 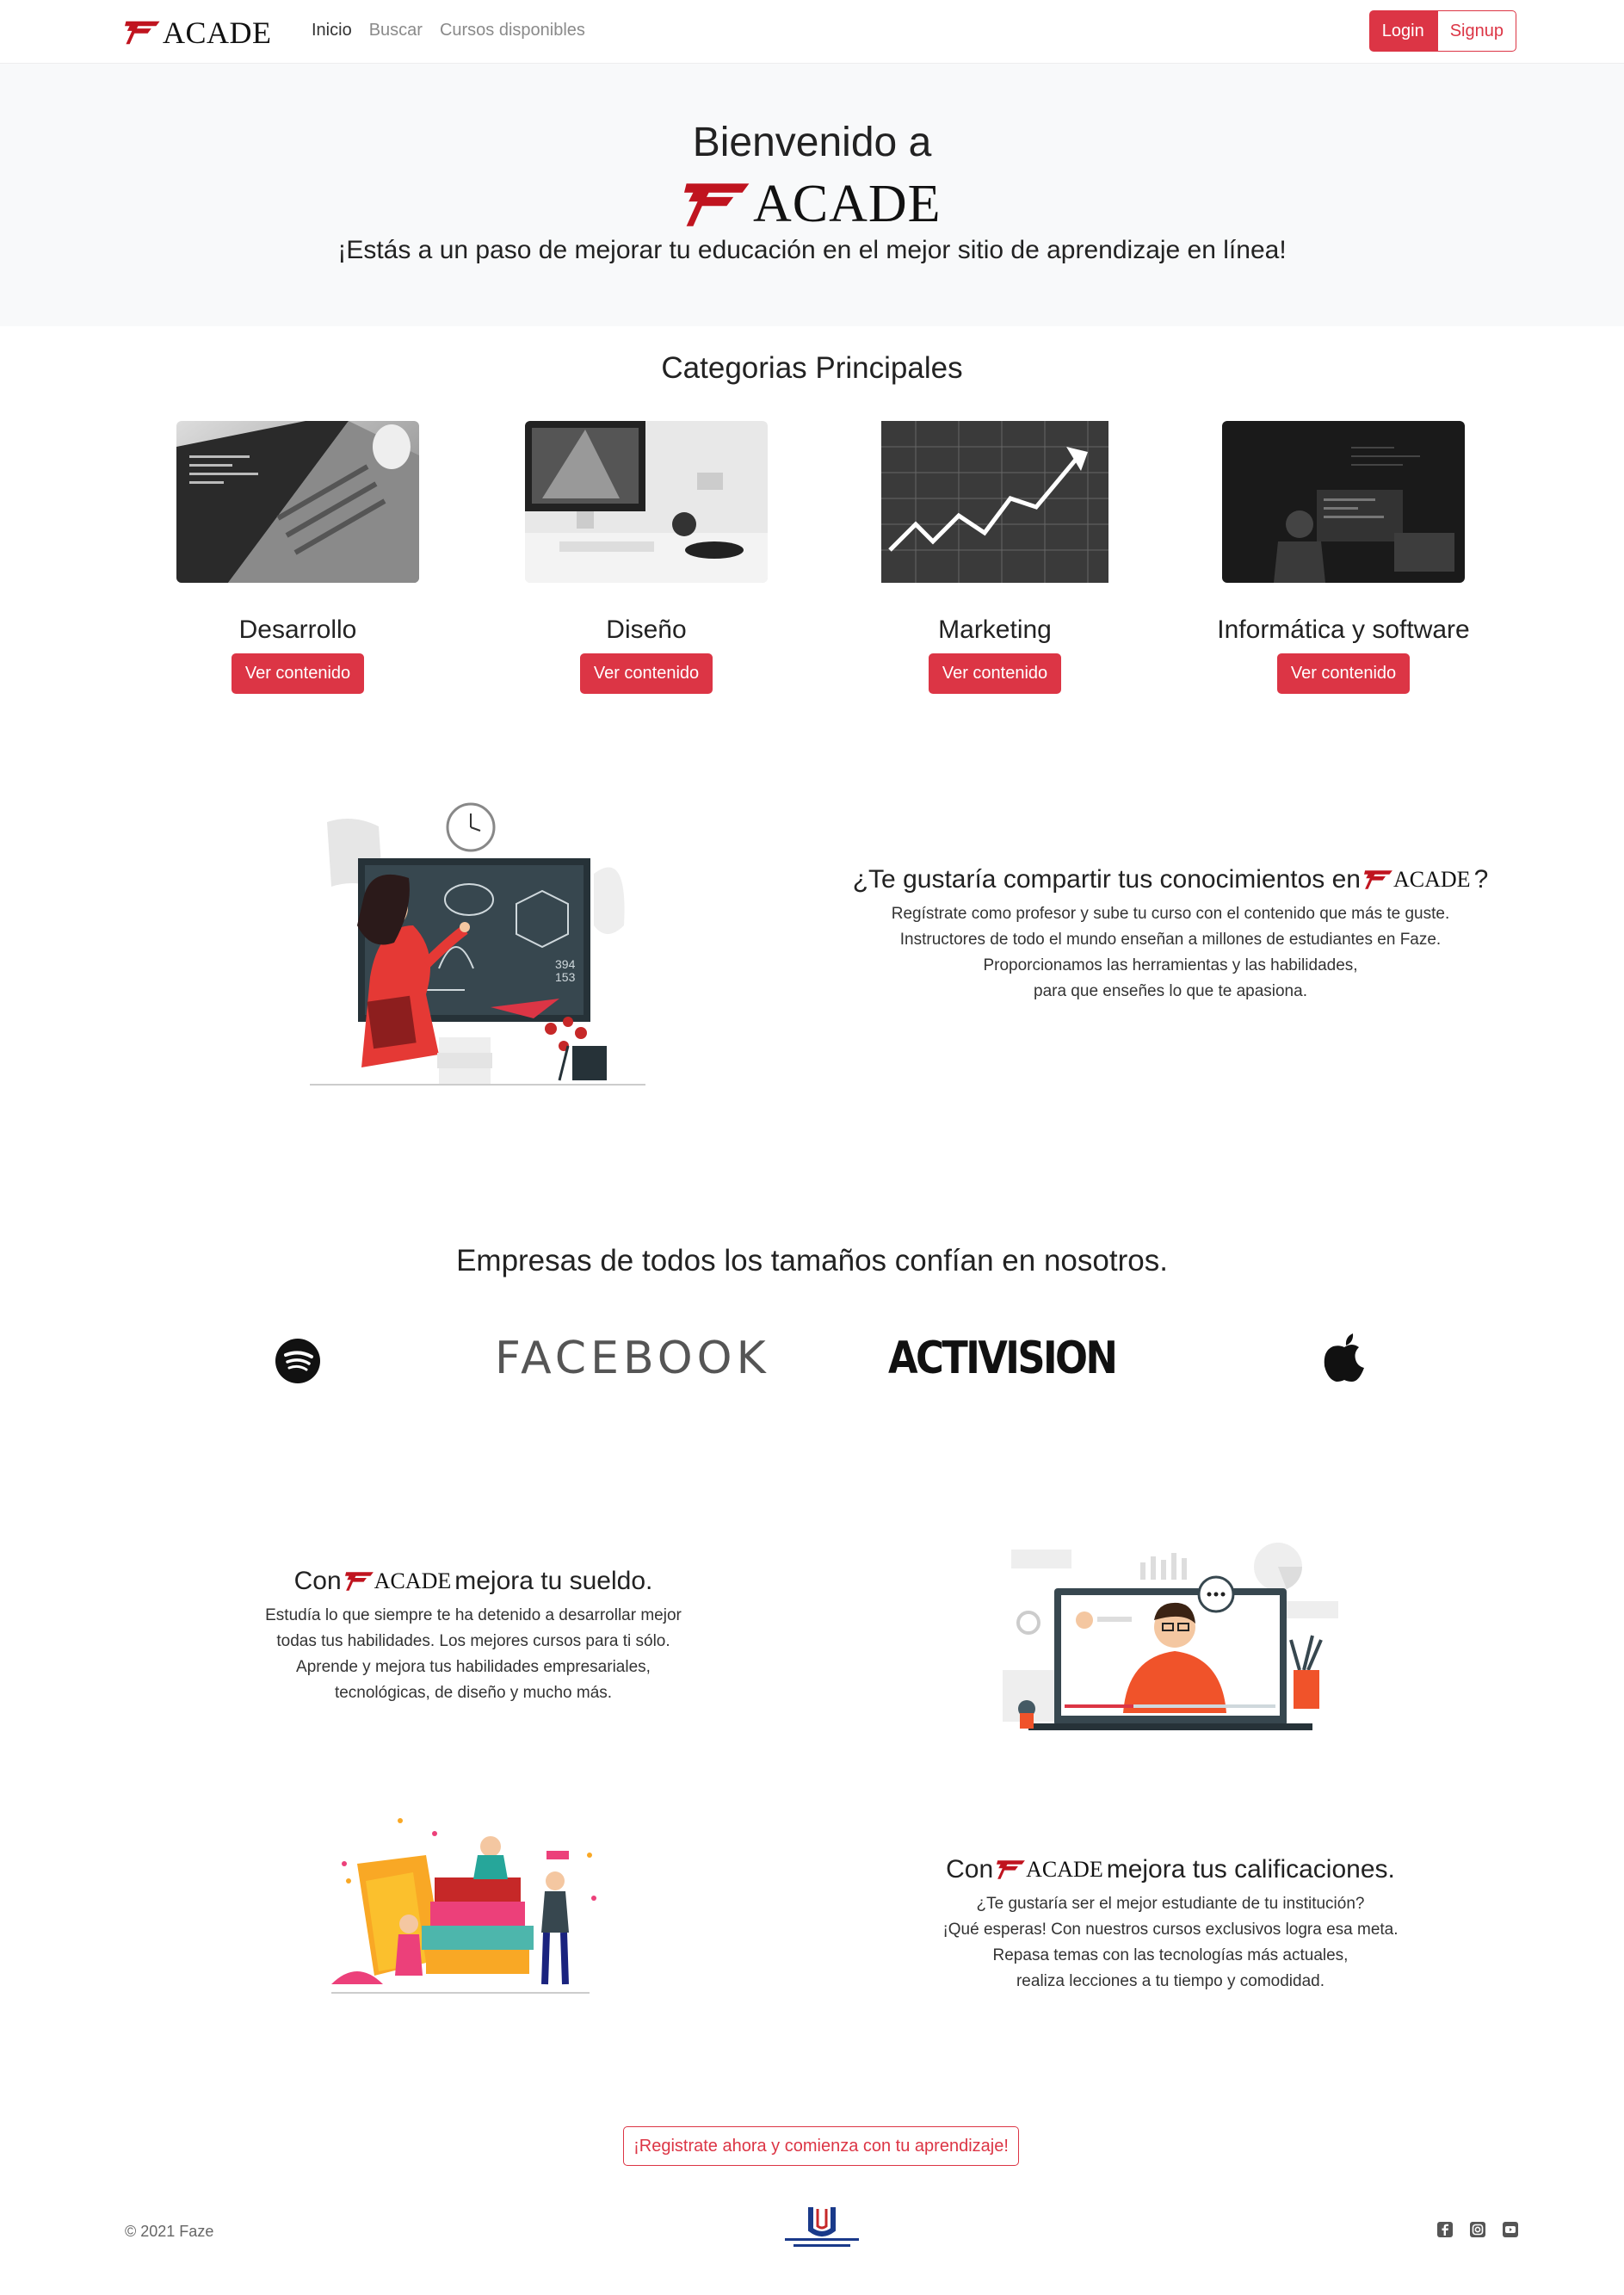 What do you see at coordinates (812, 142) in the screenshot?
I see `hero-title: Bienvenido a` at bounding box center [812, 142].